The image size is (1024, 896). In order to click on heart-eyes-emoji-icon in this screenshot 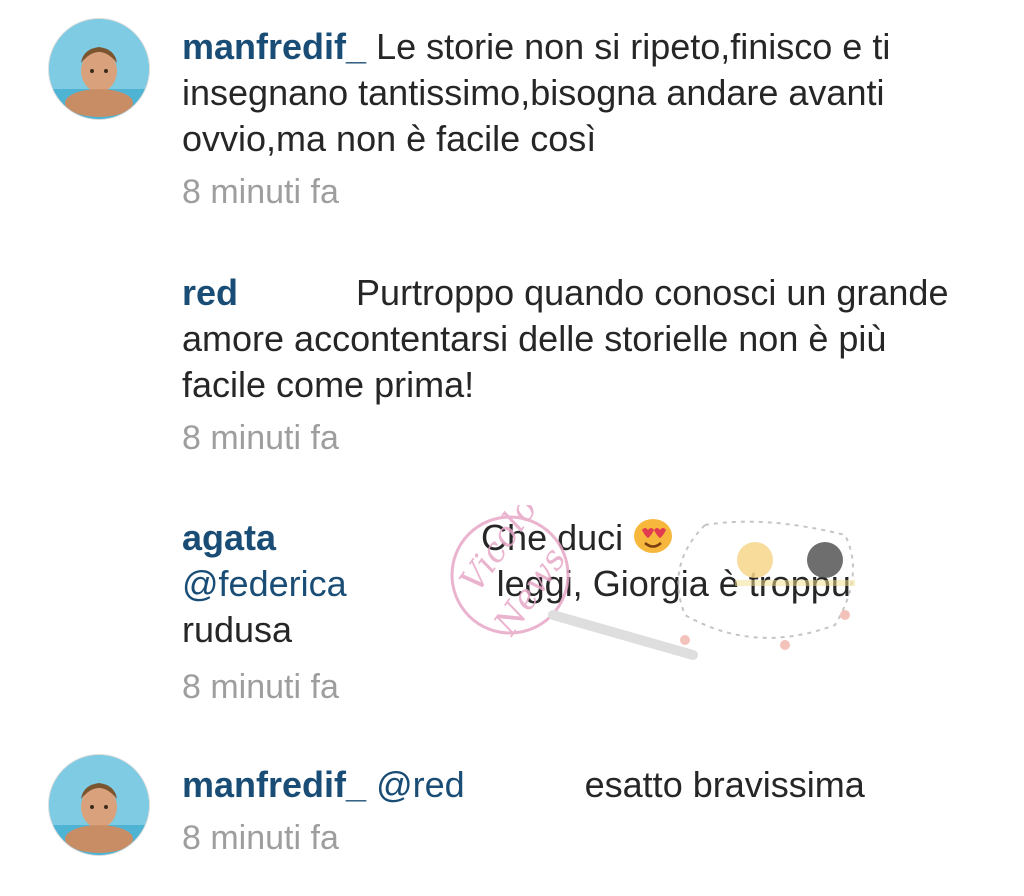, I will do `click(653, 536)`.